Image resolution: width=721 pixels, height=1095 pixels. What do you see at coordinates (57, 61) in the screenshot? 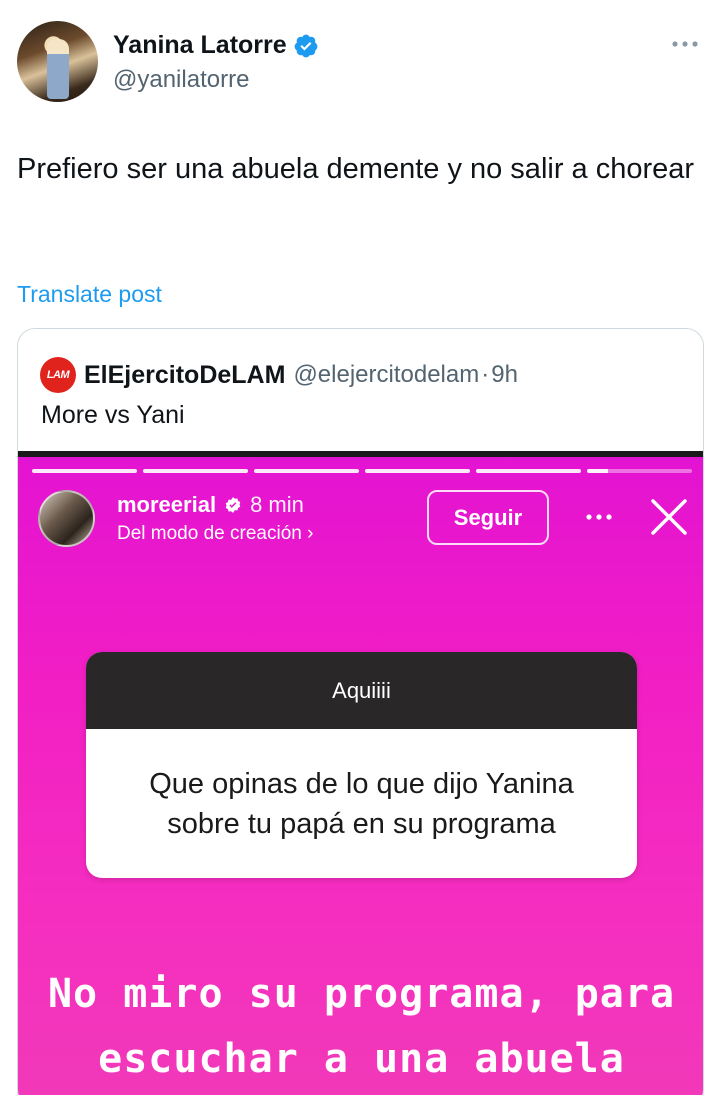
I see `author-avatar` at bounding box center [57, 61].